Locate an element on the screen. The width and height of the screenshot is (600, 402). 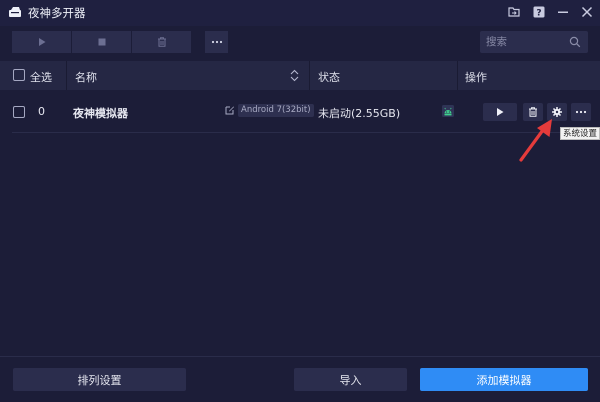
stop-icon is located at coordinates (101, 42).